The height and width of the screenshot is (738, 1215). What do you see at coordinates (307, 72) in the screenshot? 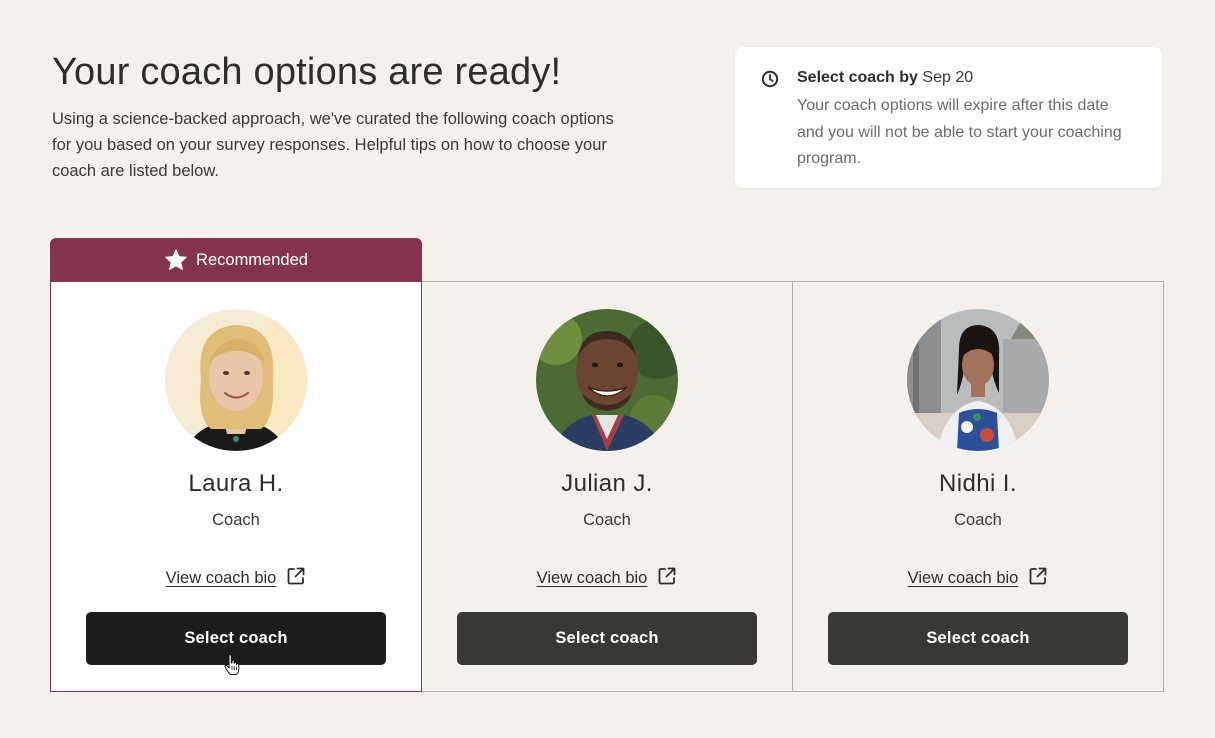
I see `page-title: Your coach options are ready!` at bounding box center [307, 72].